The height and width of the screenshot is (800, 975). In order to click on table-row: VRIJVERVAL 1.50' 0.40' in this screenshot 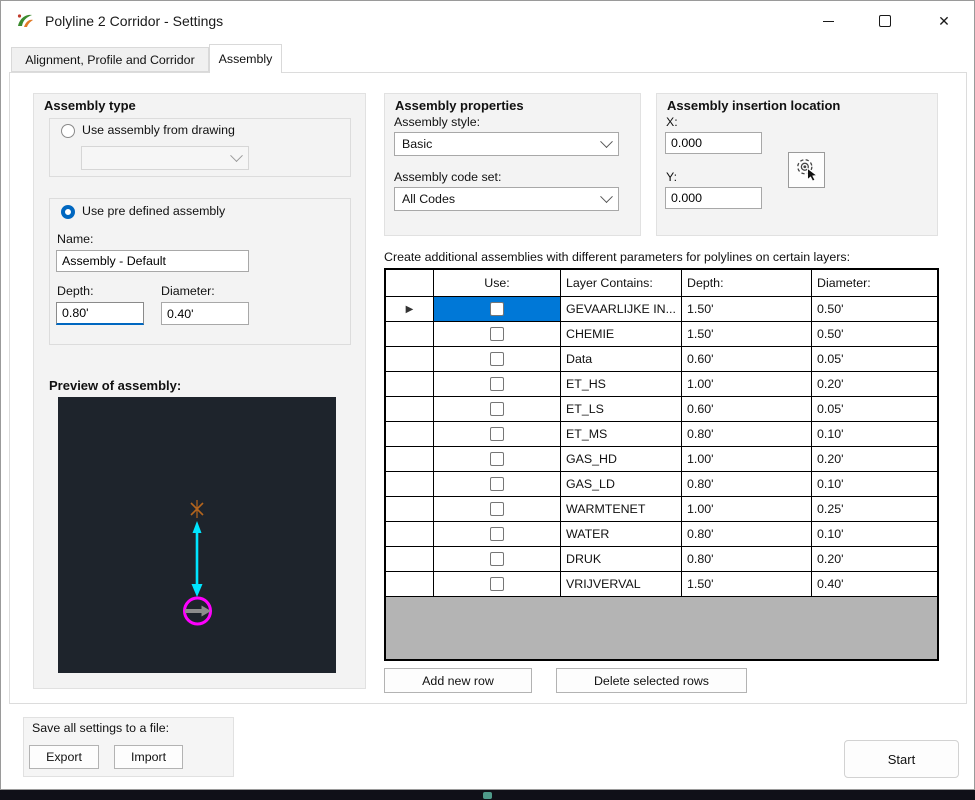, I will do `click(661, 584)`.